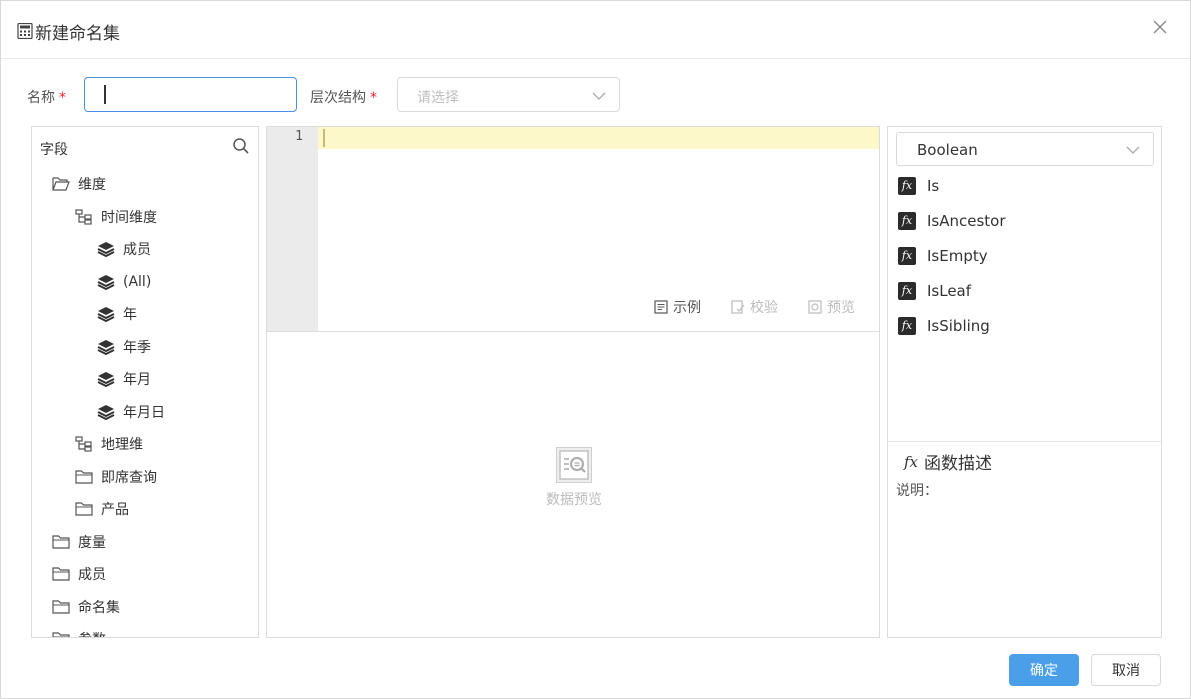  Describe the element at coordinates (958, 464) in the screenshot. I see `function-description-label: 函数描述` at that location.